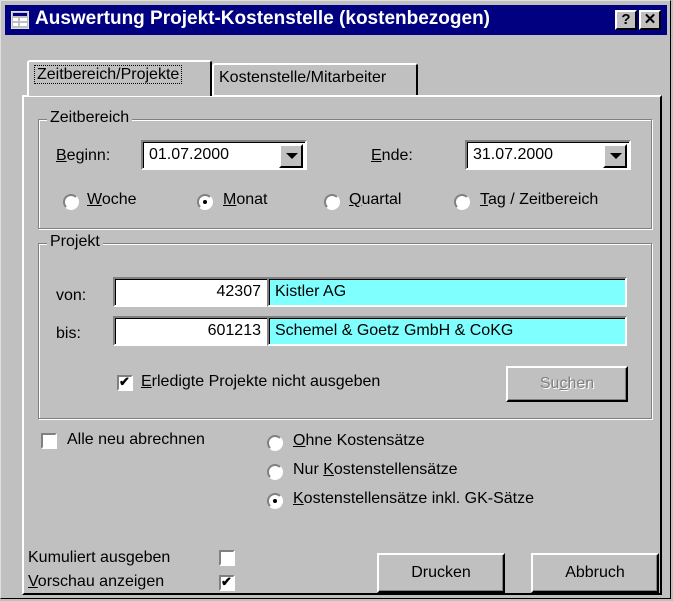 The height and width of the screenshot is (601, 673). What do you see at coordinates (112, 200) in the screenshot?
I see `radio-woche-label: Woche` at bounding box center [112, 200].